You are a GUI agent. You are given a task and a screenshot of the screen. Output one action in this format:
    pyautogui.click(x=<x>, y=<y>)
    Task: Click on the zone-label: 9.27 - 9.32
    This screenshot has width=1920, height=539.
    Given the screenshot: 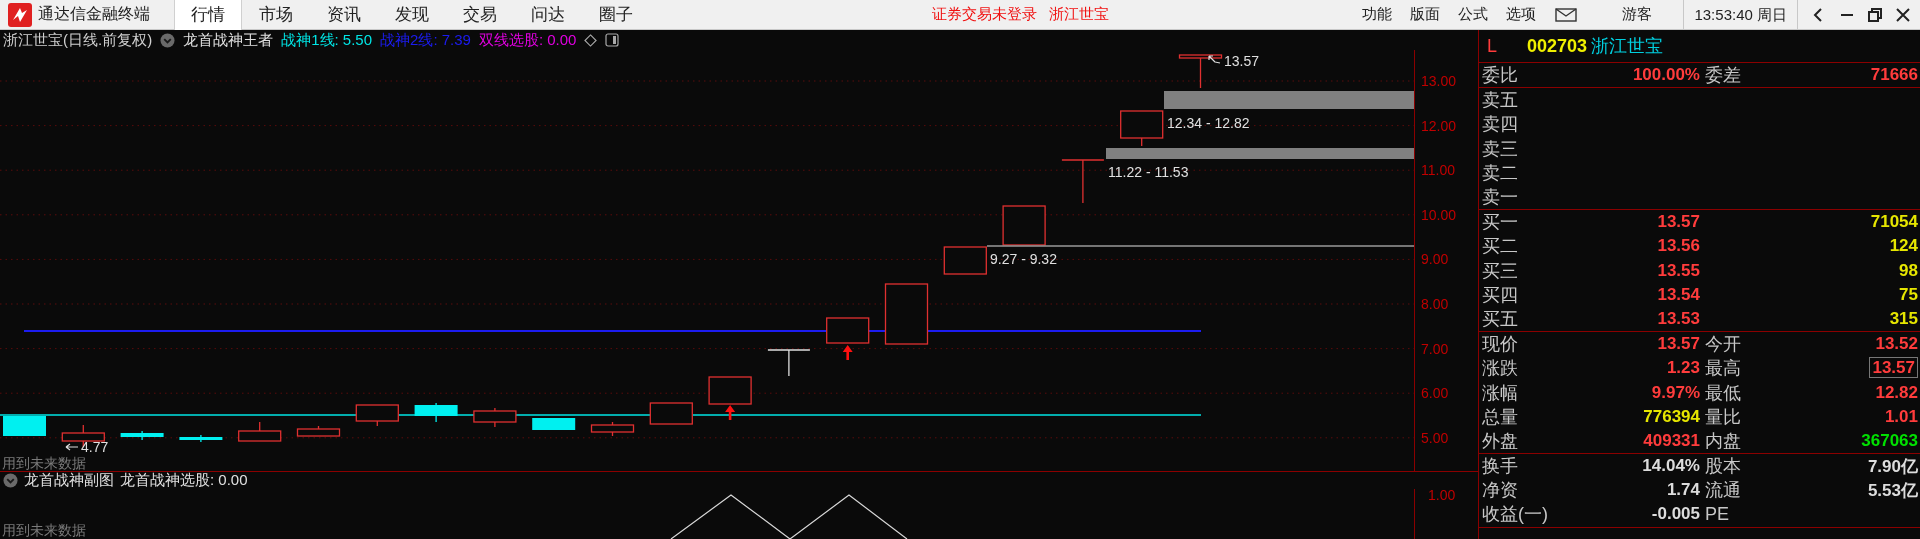 What is the action you would take?
    pyautogui.click(x=1023, y=259)
    